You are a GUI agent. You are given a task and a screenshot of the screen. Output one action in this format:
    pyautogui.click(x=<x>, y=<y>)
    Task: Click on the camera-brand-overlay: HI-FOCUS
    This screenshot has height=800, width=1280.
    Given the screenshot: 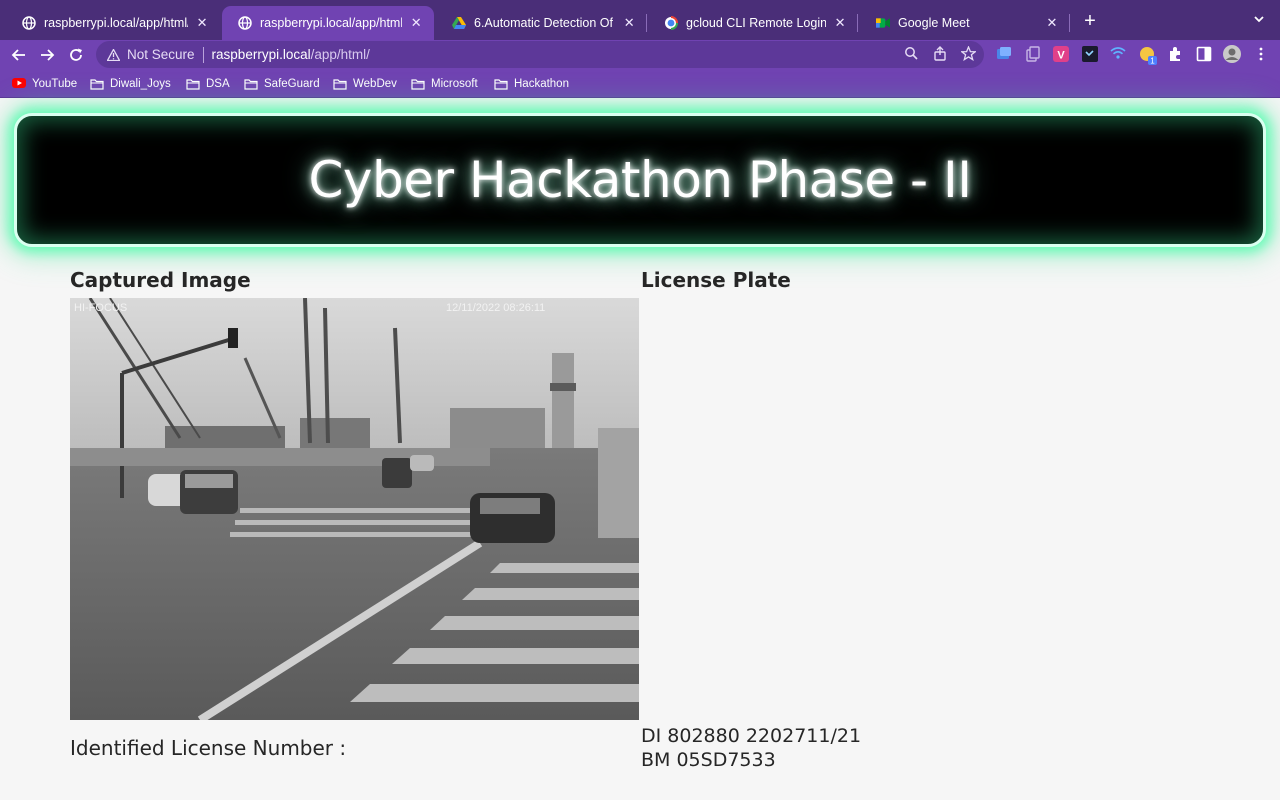 What is the action you would take?
    pyautogui.click(x=100, y=308)
    